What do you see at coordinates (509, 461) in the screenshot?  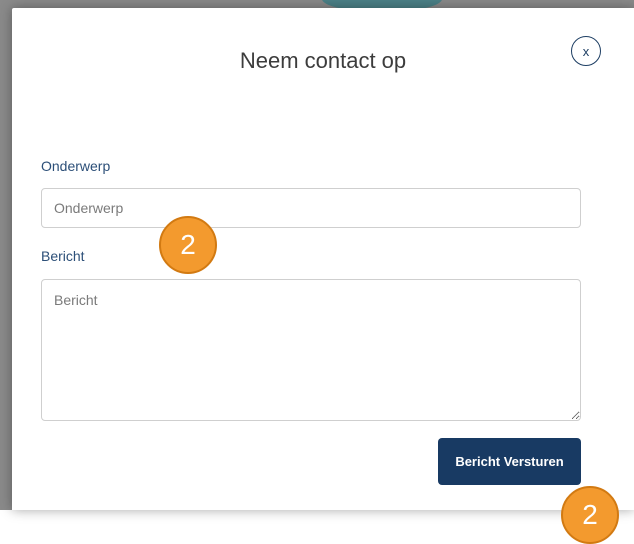 I see `send-message-button: Bericht Versturen` at bounding box center [509, 461].